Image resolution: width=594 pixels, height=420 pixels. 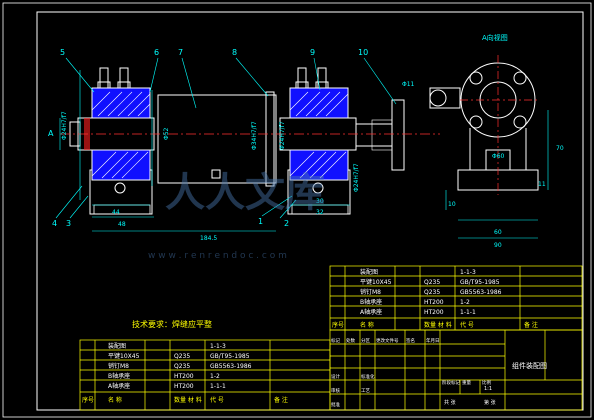 What do you see at coordinates (560, 148) in the screenshot?
I see `dim-70: 70` at bounding box center [560, 148].